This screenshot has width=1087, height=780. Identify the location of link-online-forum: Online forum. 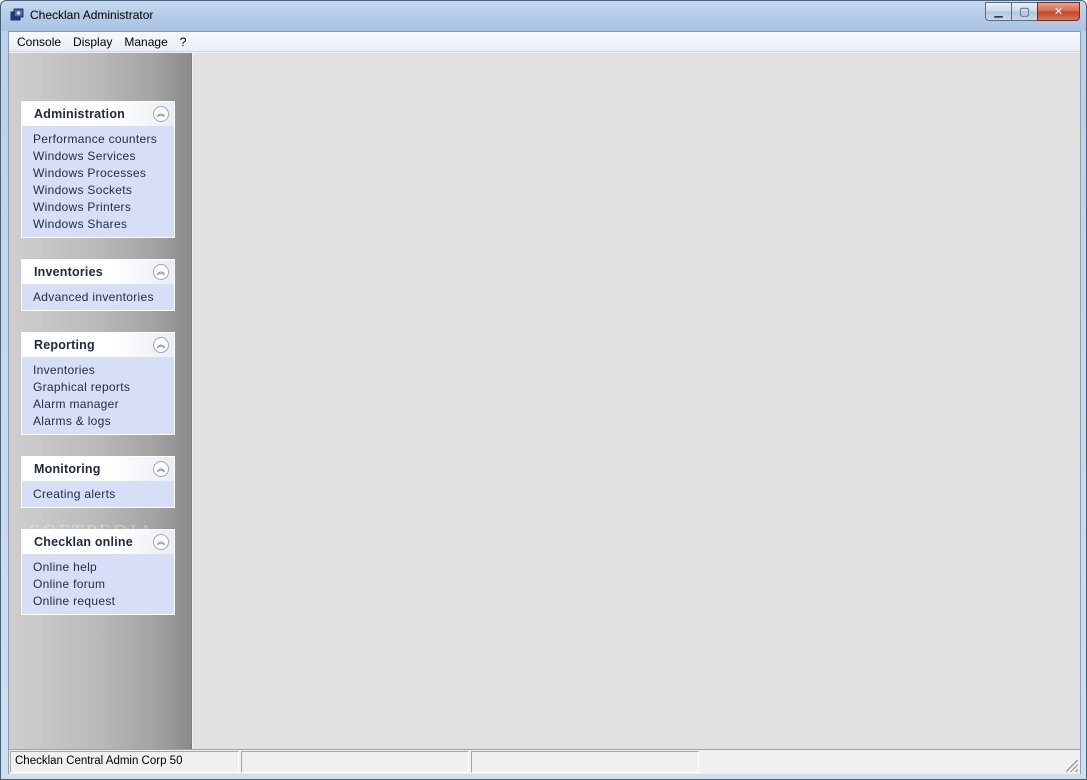
(103, 584).